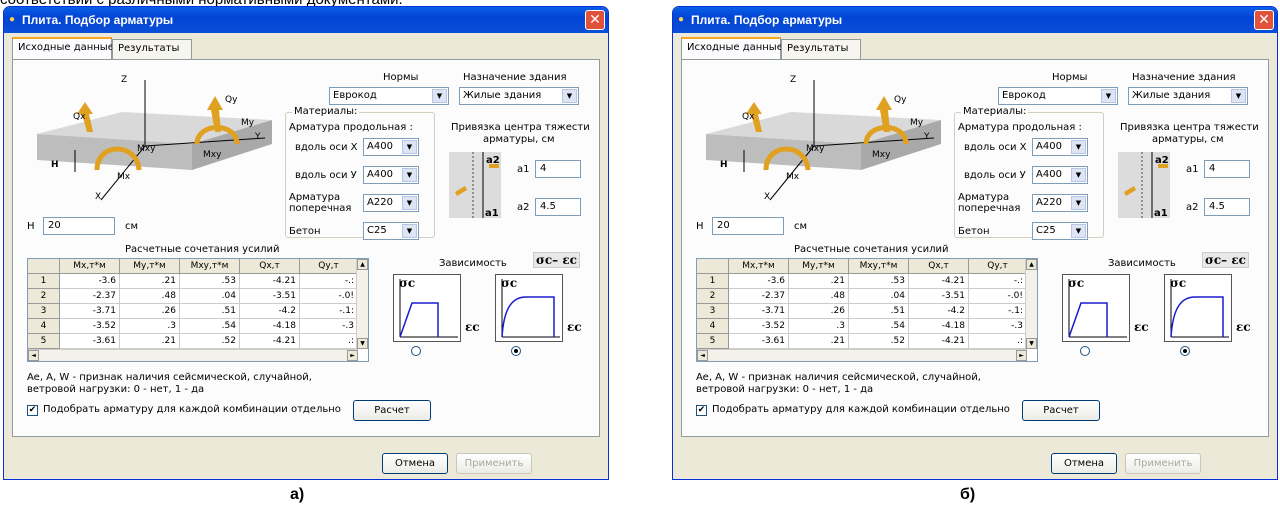 This screenshot has height=511, width=1280. I want to click on table-cell: .3, so click(819, 326).